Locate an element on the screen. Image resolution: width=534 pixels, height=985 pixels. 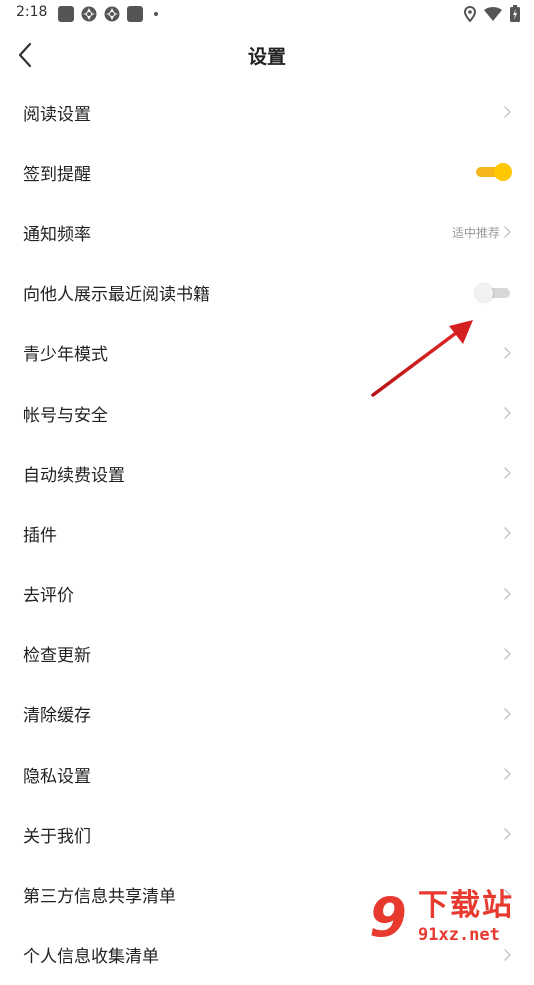
settings-row-label: 插件 is located at coordinates (40, 535).